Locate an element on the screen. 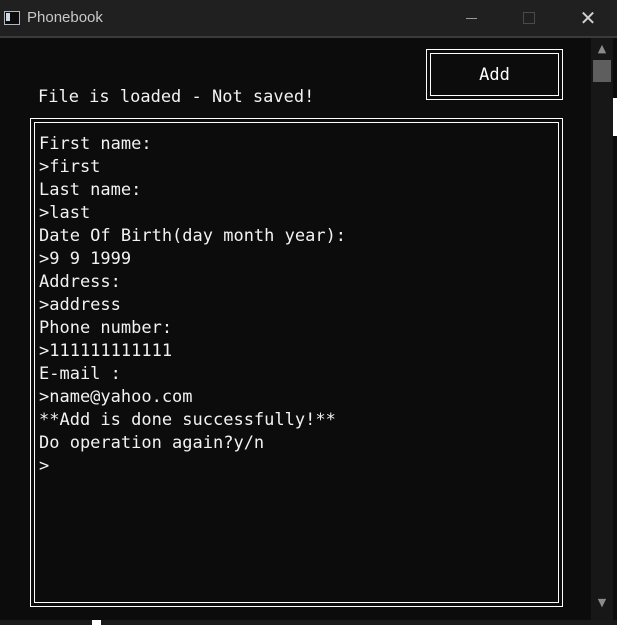  console-line: Phone number: is located at coordinates (106, 328).